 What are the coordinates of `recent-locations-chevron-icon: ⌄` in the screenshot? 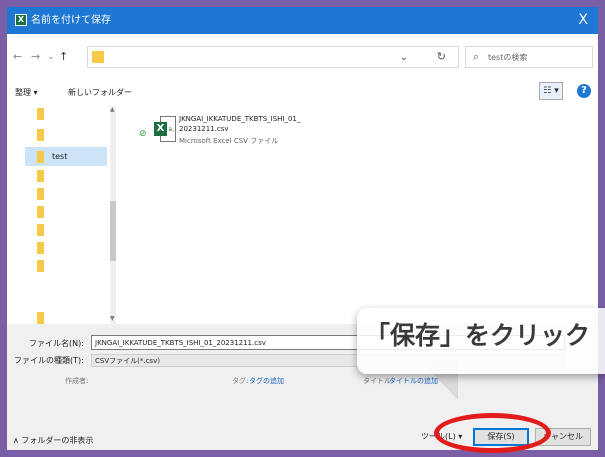 It's located at (51, 57).